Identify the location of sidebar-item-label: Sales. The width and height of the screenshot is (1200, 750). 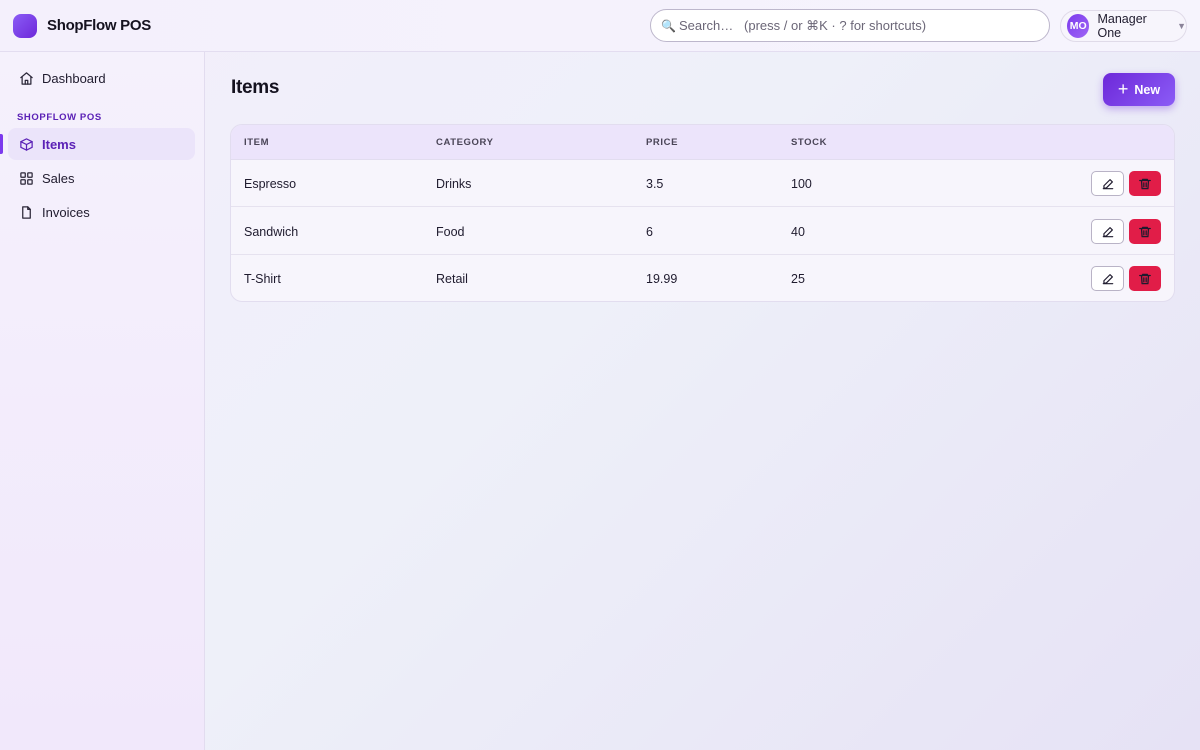
(58, 178).